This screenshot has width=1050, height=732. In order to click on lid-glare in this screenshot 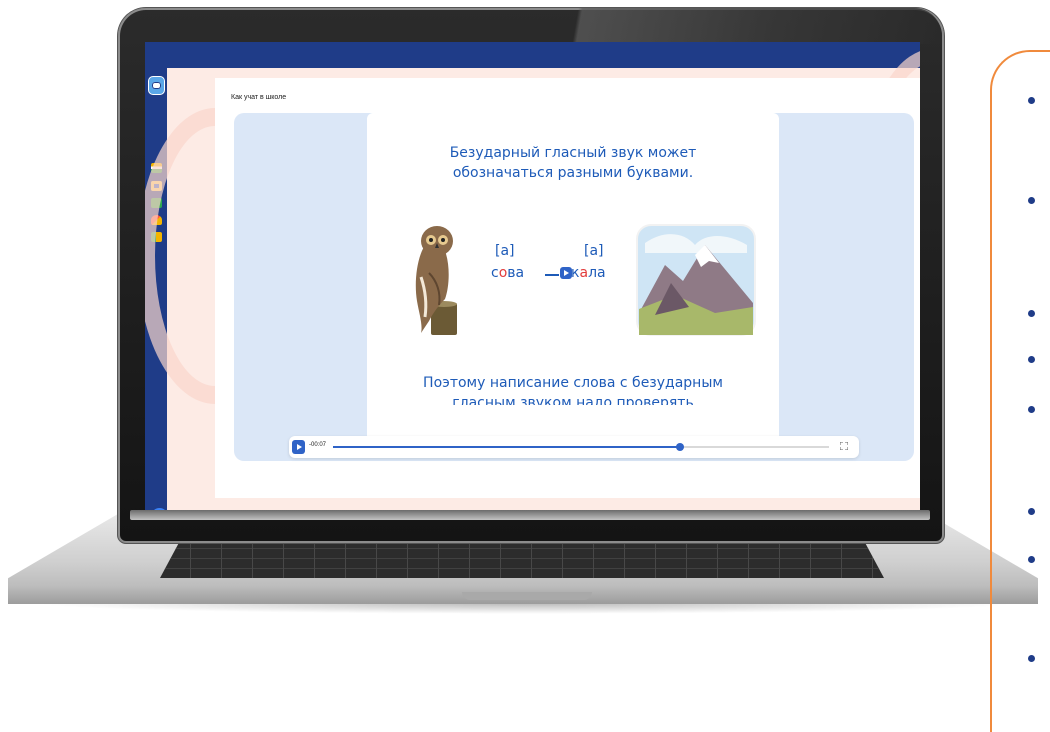, I will do `click(735, 26)`.